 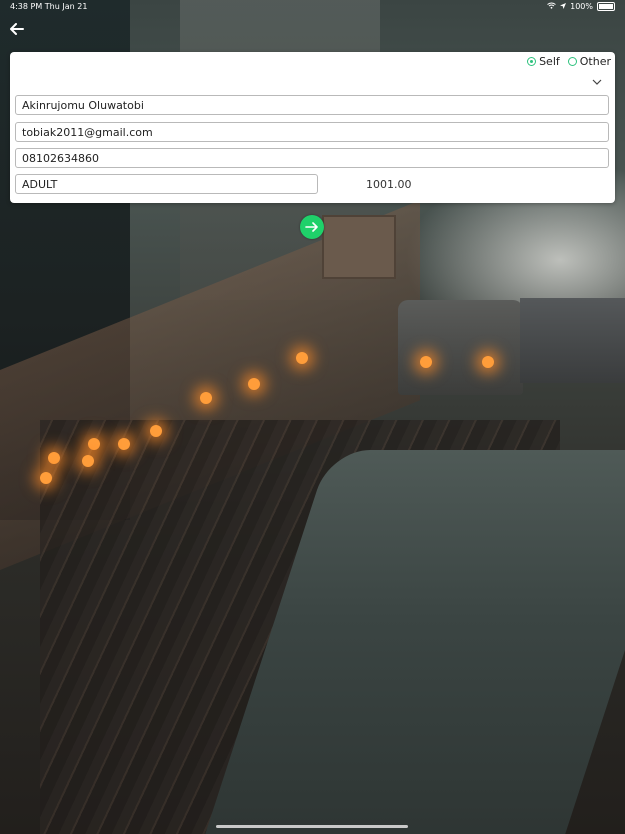 What do you see at coordinates (549, 61) in the screenshot?
I see `radio-self-label: Self` at bounding box center [549, 61].